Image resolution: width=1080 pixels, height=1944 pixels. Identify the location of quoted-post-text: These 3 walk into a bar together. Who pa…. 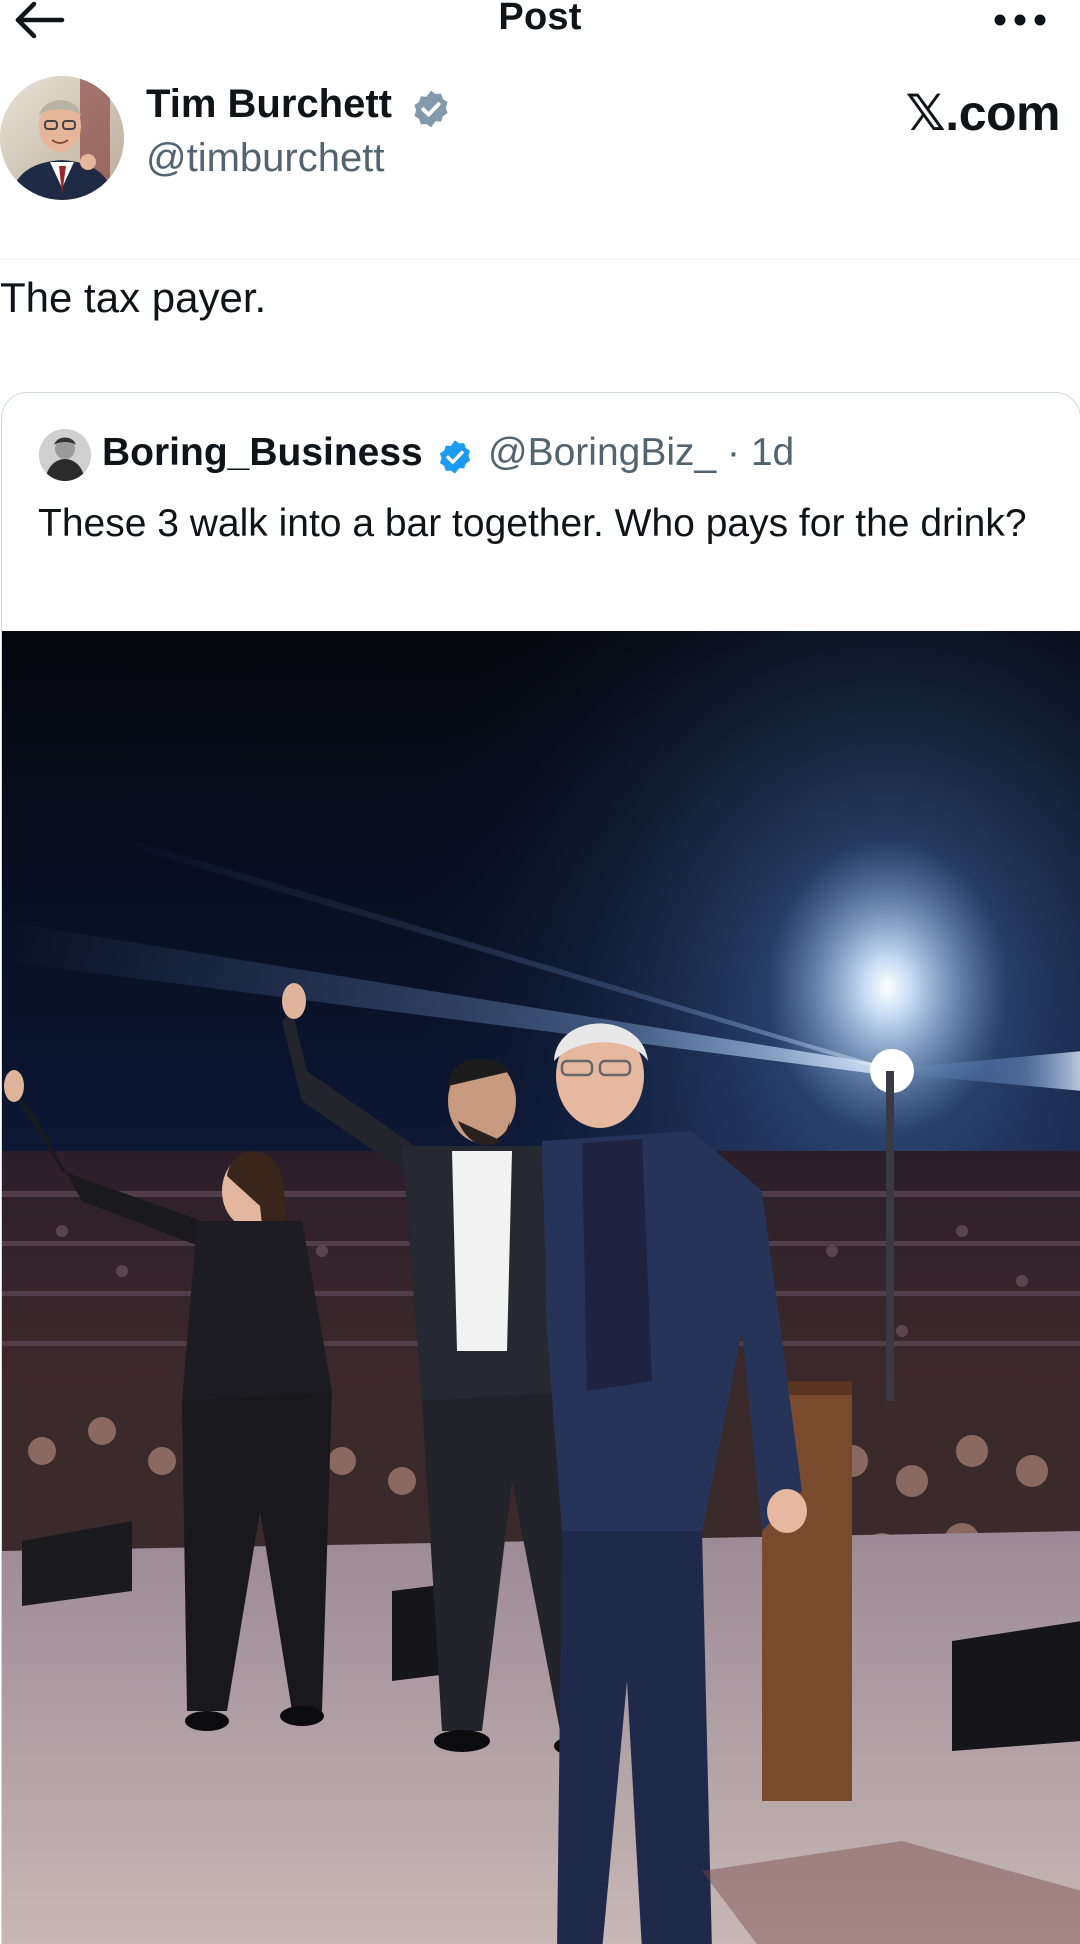
(532, 523).